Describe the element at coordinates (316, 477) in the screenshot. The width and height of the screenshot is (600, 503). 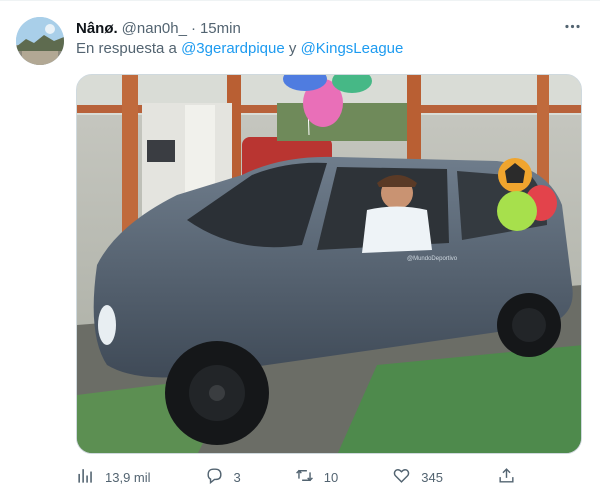
I see `retweet-button: 10` at that location.